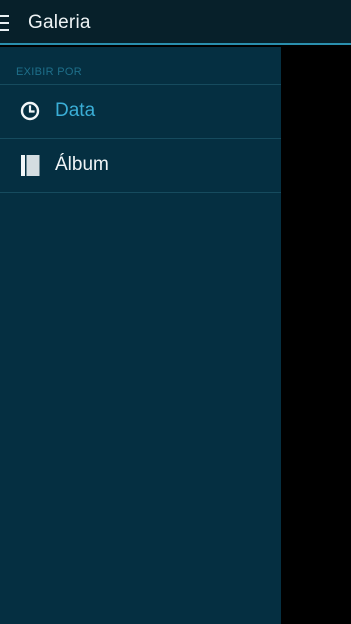 This screenshot has height=624, width=351. Describe the element at coordinates (140, 111) in the screenshot. I see `drawer-item-data: Data` at that location.